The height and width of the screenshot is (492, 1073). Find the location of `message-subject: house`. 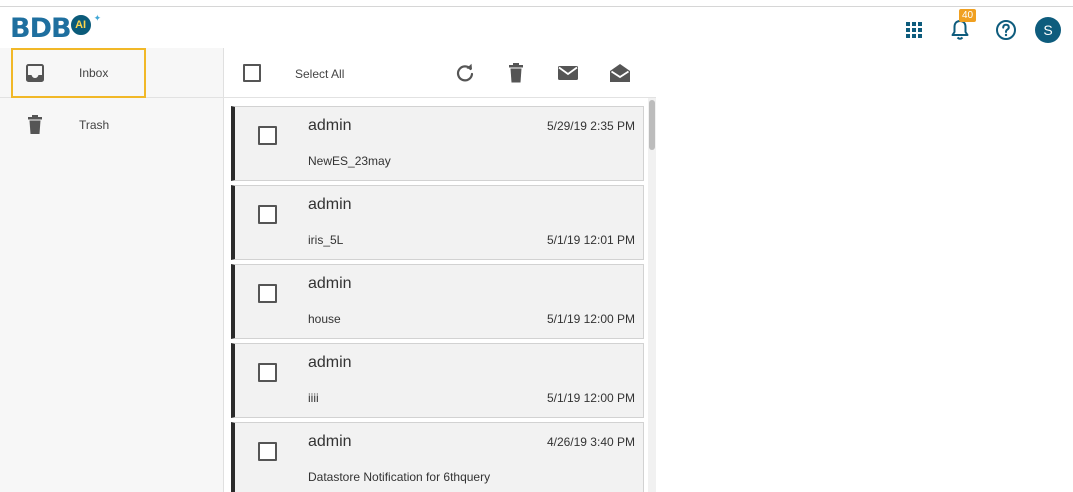

message-subject: house is located at coordinates (324, 319).